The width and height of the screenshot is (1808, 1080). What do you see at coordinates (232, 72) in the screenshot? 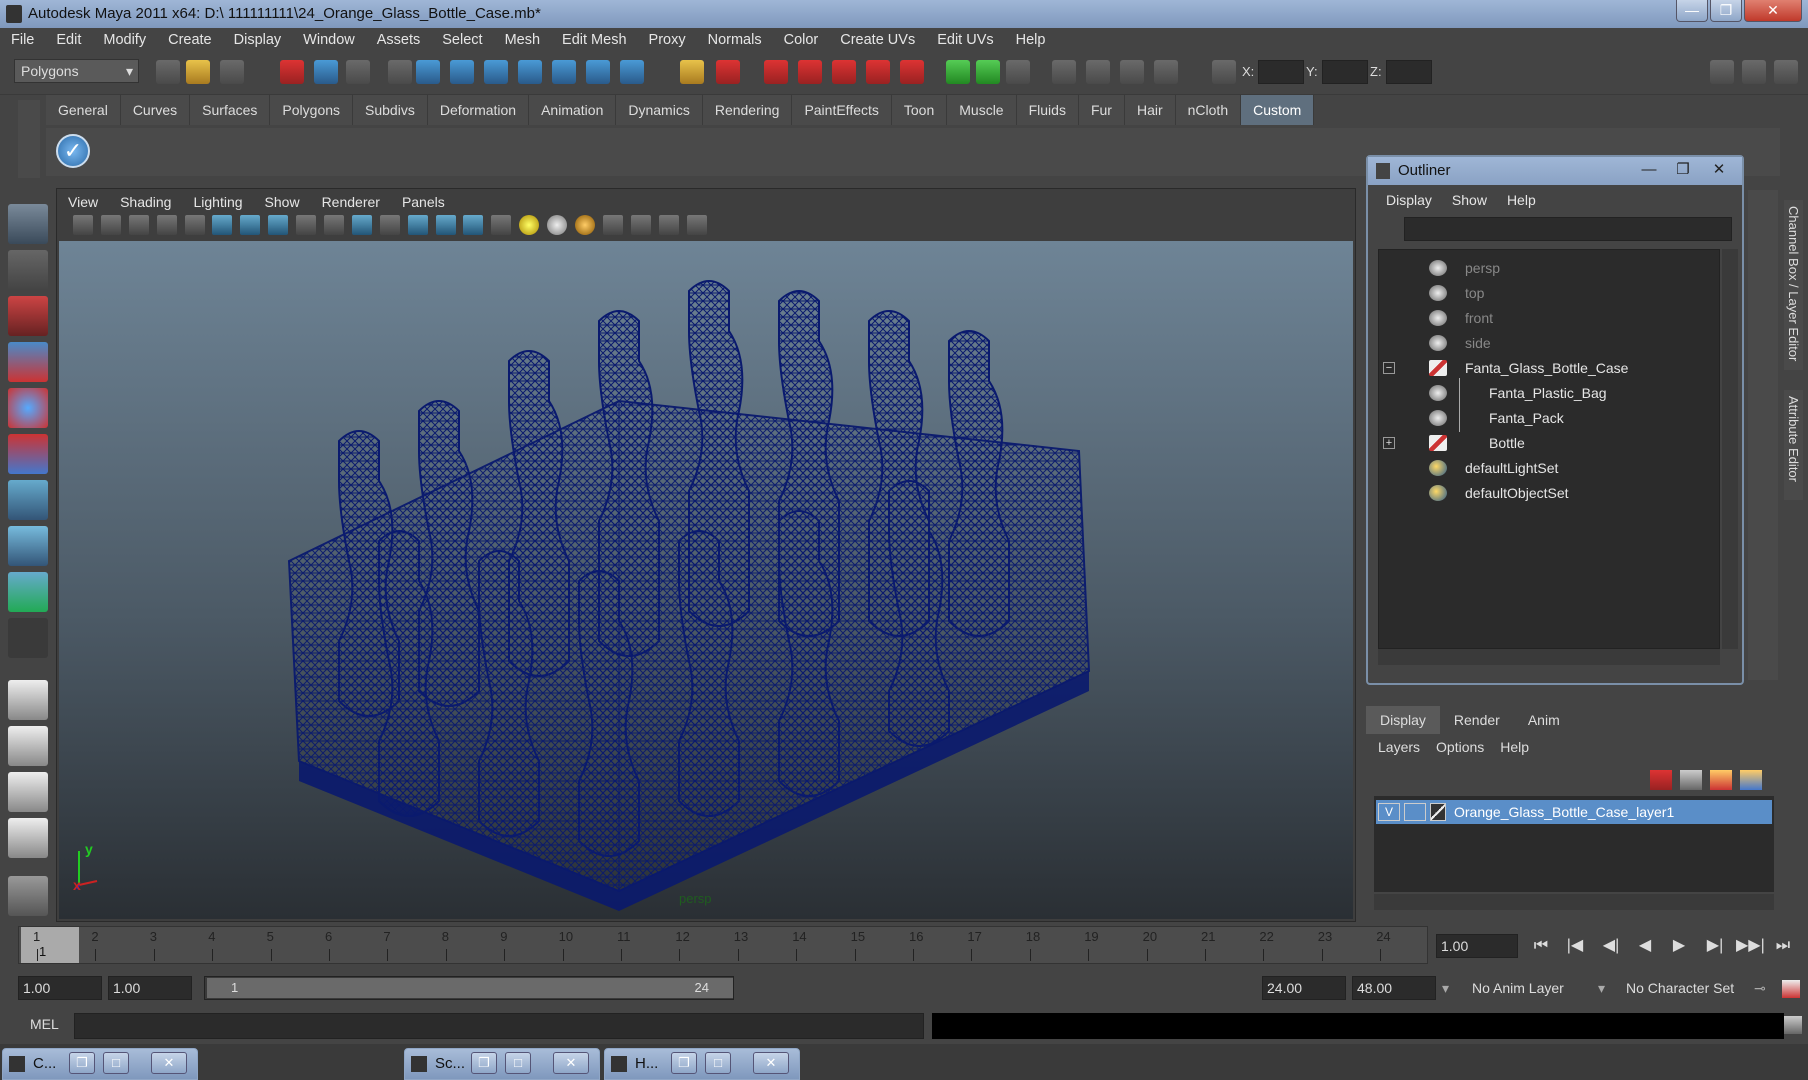
I see `save-scene-icon` at bounding box center [232, 72].